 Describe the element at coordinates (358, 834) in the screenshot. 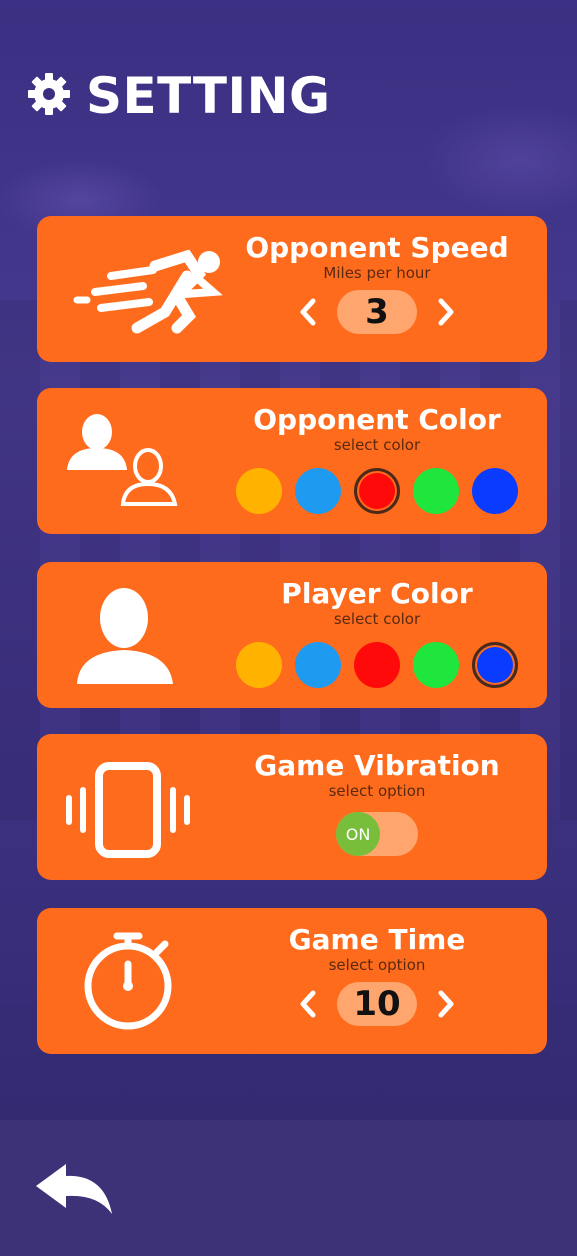

I see `toggle-knob-label: ON` at that location.